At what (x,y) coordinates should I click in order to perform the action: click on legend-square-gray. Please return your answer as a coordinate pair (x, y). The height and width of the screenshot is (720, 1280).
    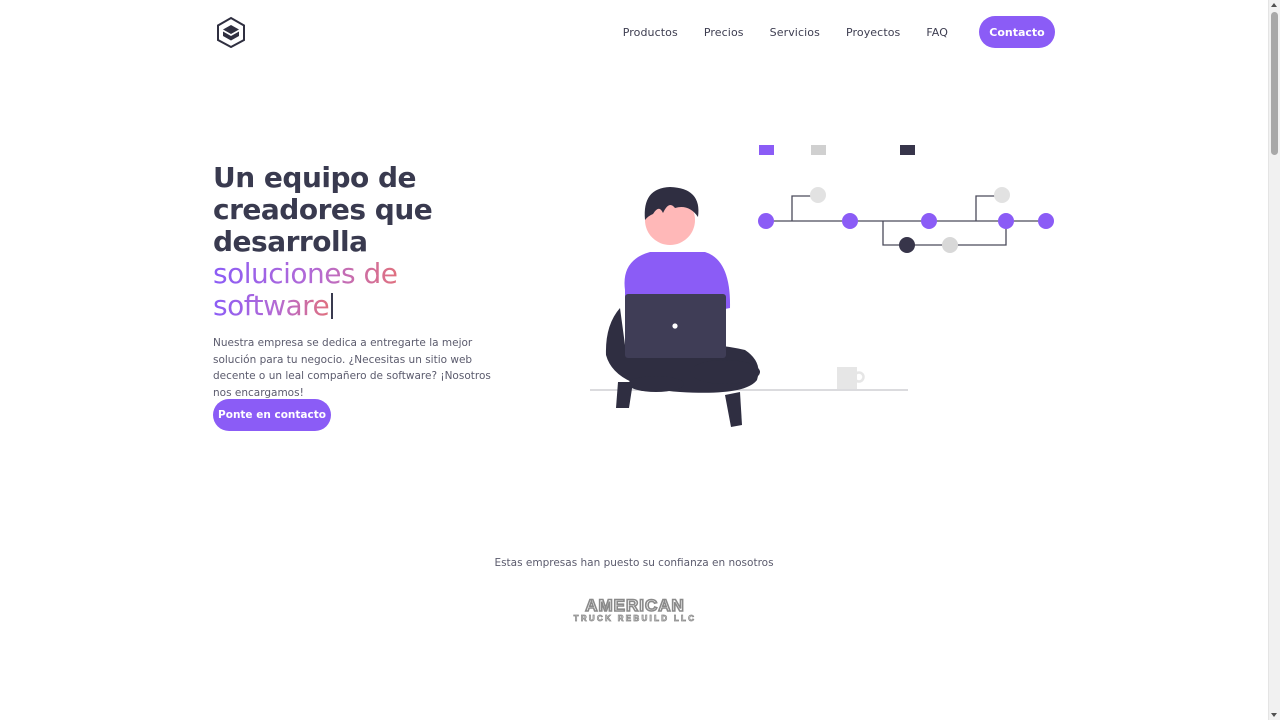
    Looking at the image, I should click on (818, 150).